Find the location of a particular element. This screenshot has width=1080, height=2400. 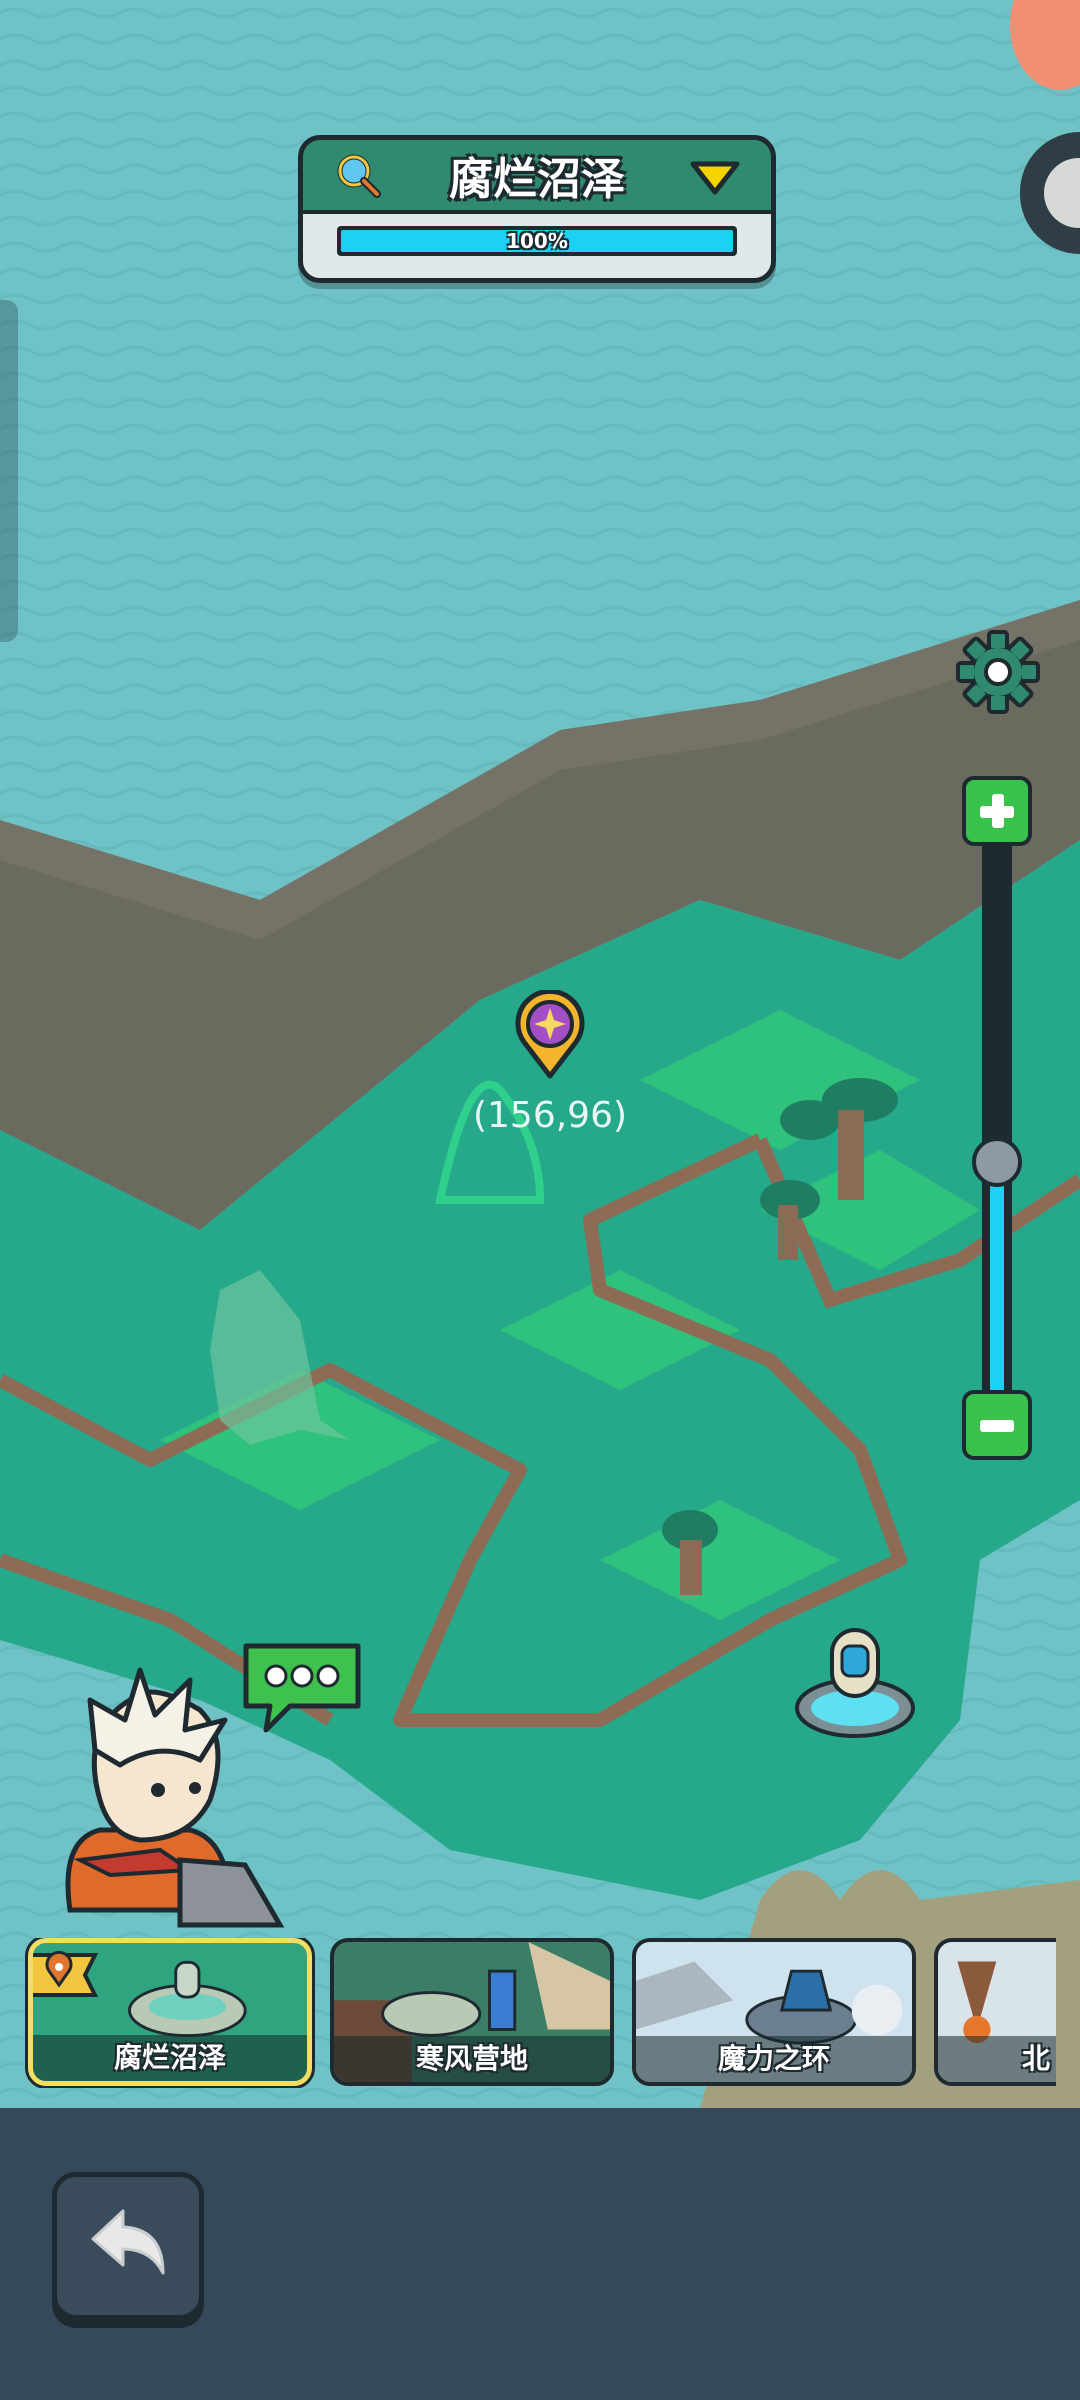

triangle-down-icon is located at coordinates (715, 178).